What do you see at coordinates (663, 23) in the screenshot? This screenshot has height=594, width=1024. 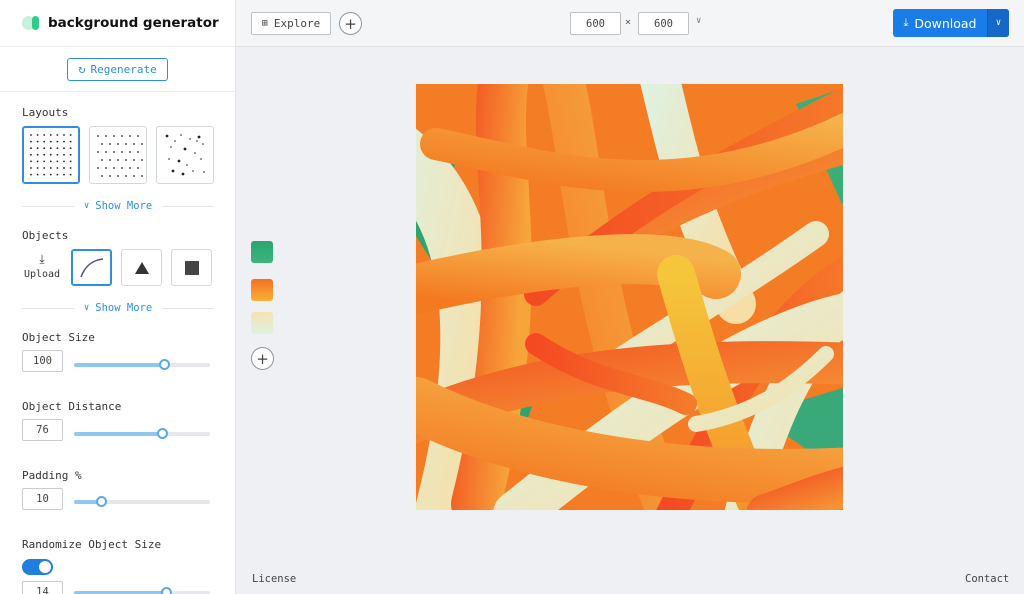 I see `height-input` at bounding box center [663, 23].